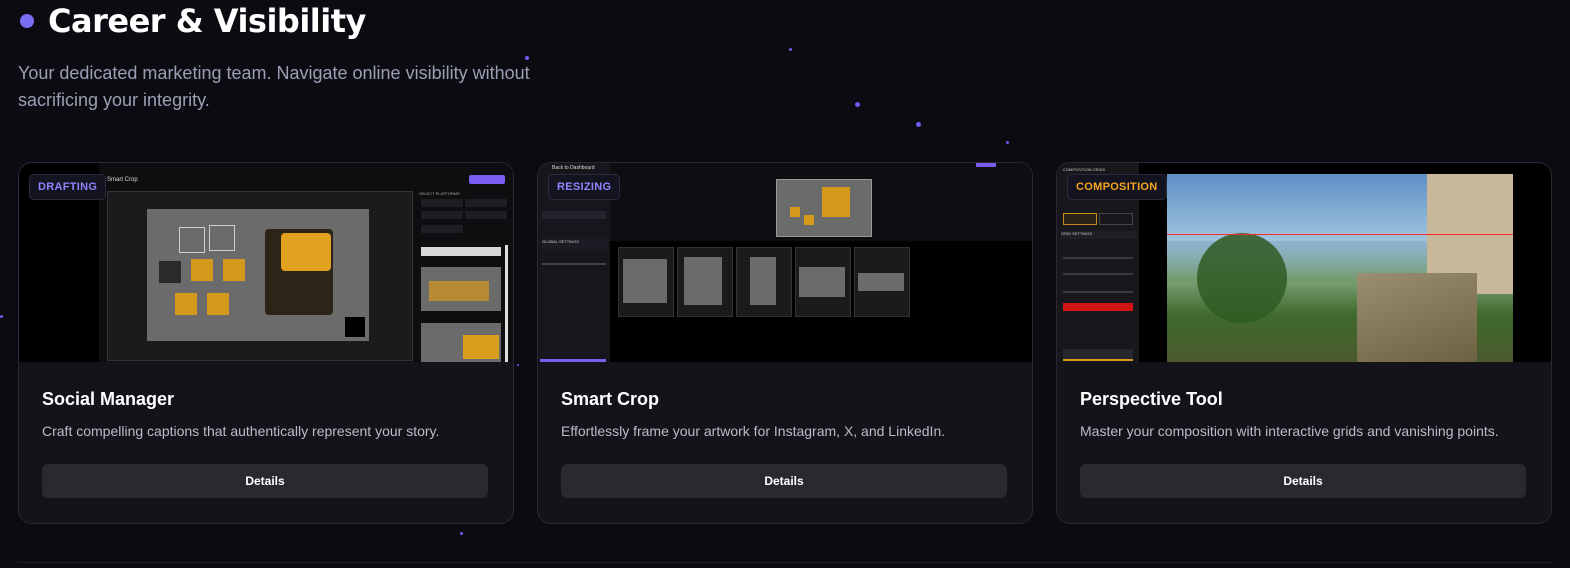 This screenshot has width=1570, height=568. What do you see at coordinates (207, 21) in the screenshot?
I see `section-title: Career & Visibility` at bounding box center [207, 21].